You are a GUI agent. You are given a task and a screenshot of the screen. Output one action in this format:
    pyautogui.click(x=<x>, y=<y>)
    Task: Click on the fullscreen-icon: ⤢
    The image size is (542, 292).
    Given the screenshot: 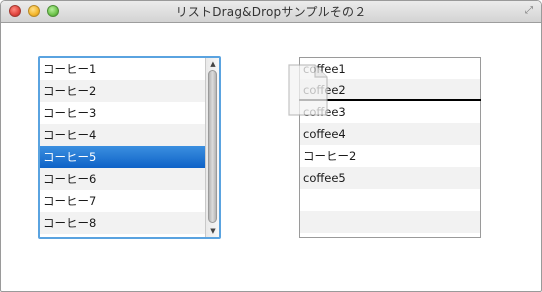 What is the action you would take?
    pyautogui.click(x=529, y=11)
    